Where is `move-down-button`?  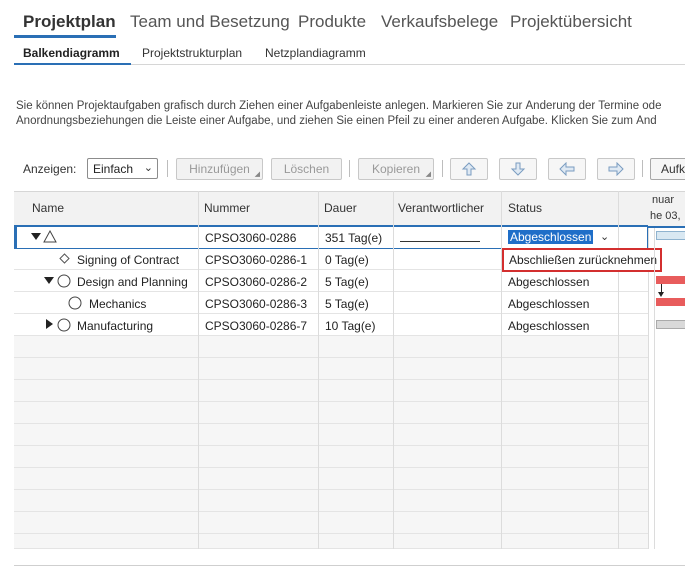
move-down-button is located at coordinates (518, 169).